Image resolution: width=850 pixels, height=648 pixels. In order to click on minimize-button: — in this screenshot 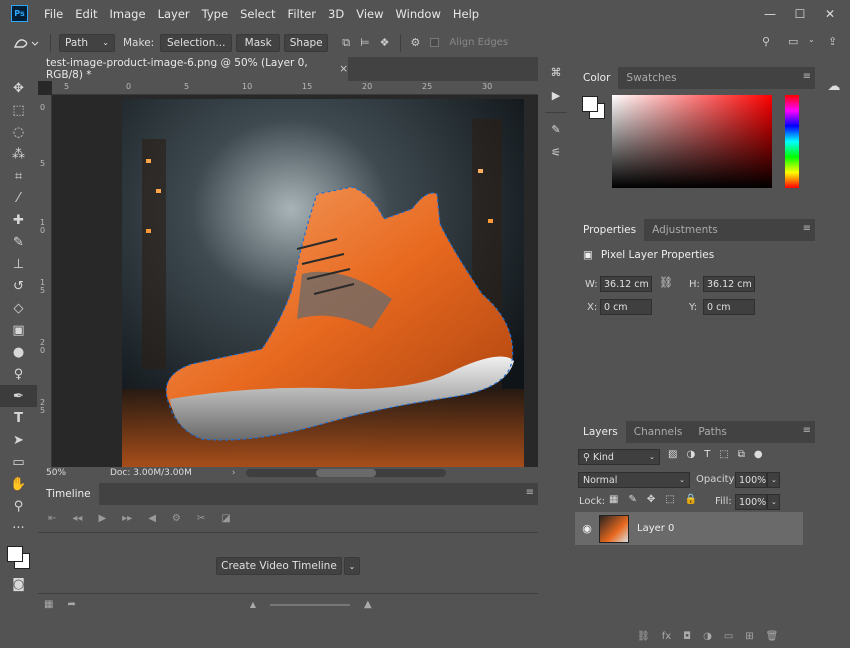, I will do `click(770, 13)`.